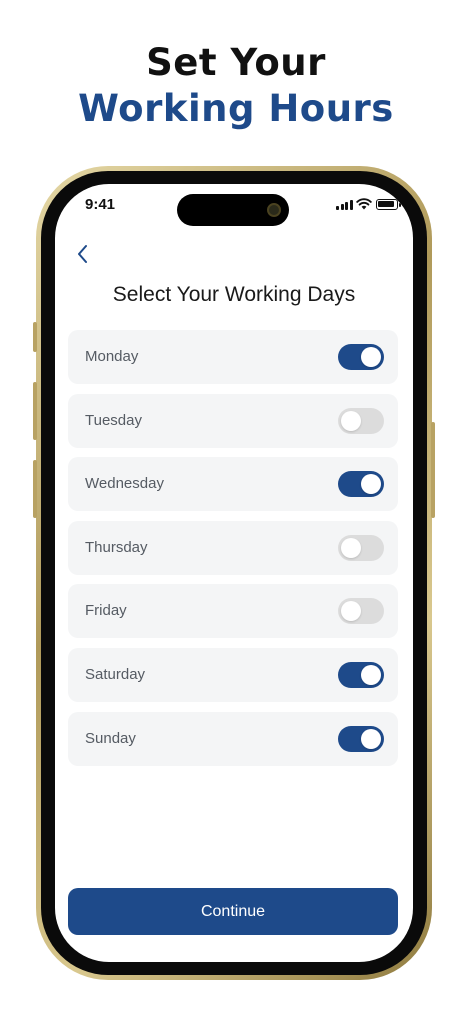 This screenshot has width=472, height=1024. Describe the element at coordinates (364, 204) in the screenshot. I see `wifi-icon` at that location.